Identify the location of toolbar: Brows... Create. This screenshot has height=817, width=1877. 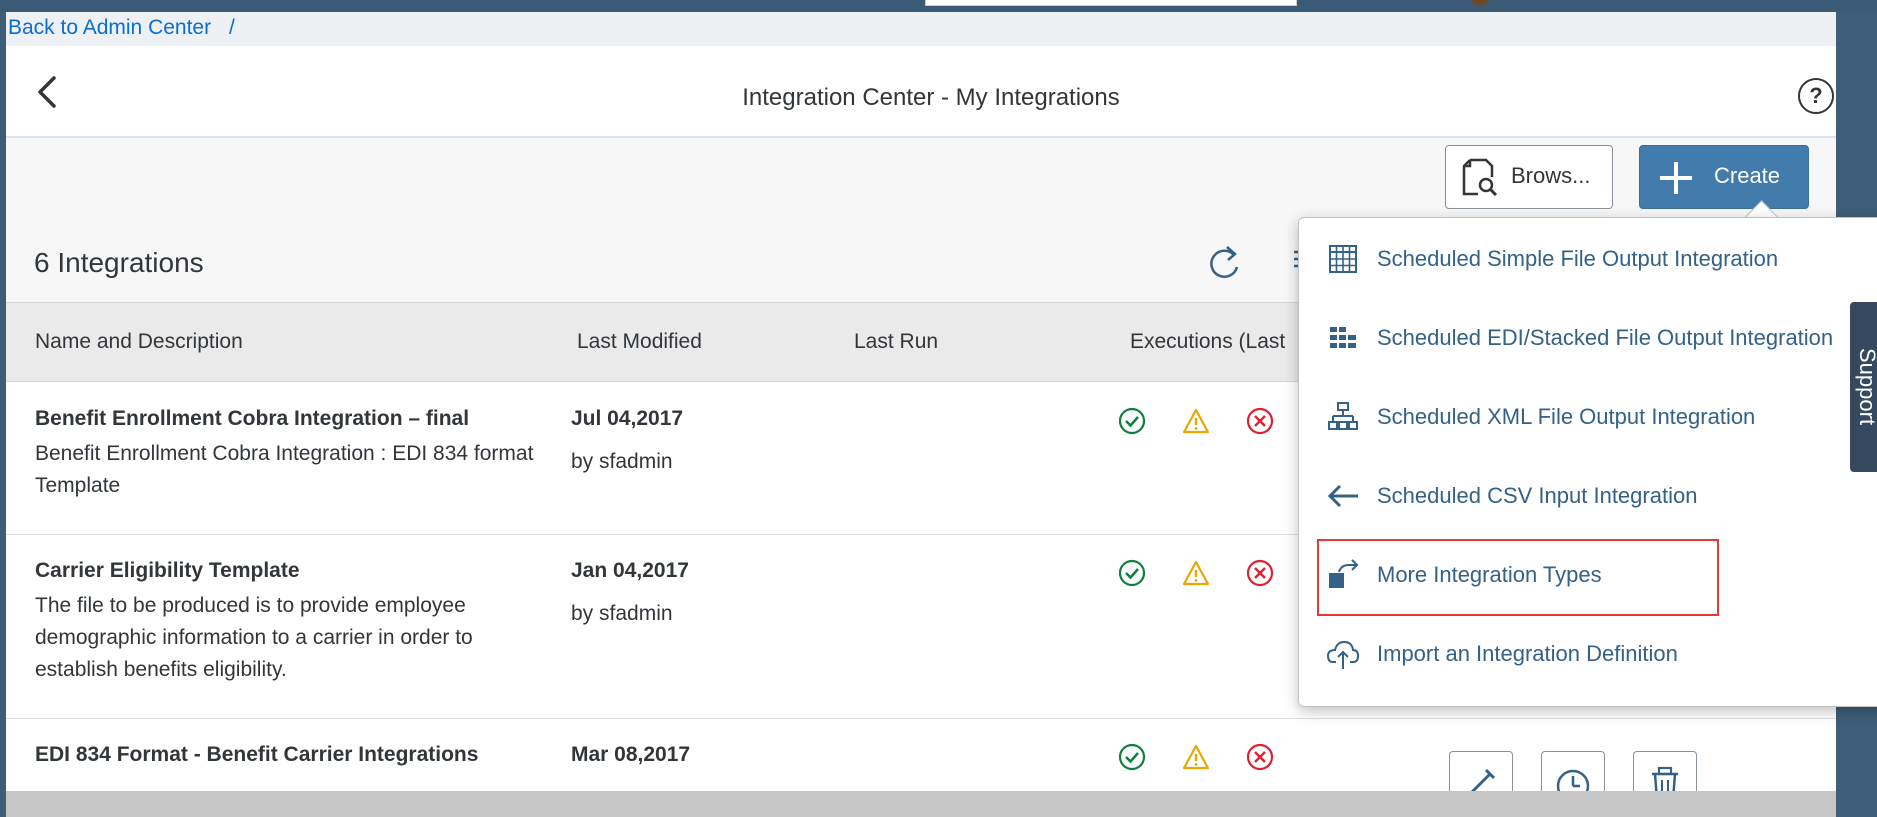
(921, 178).